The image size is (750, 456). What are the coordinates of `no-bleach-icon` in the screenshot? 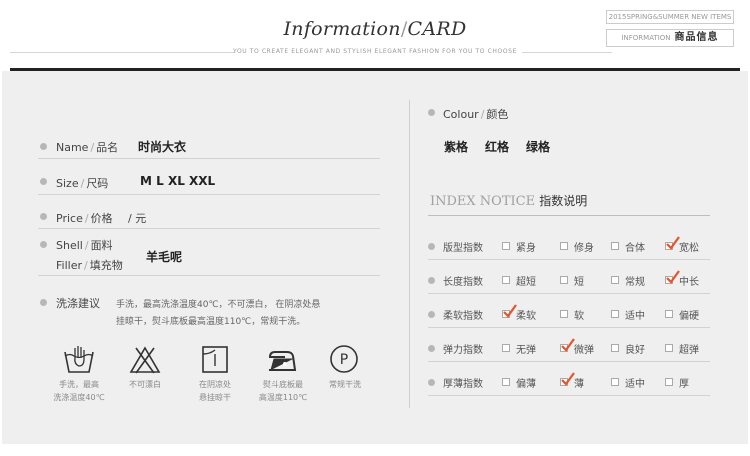 It's located at (145, 360).